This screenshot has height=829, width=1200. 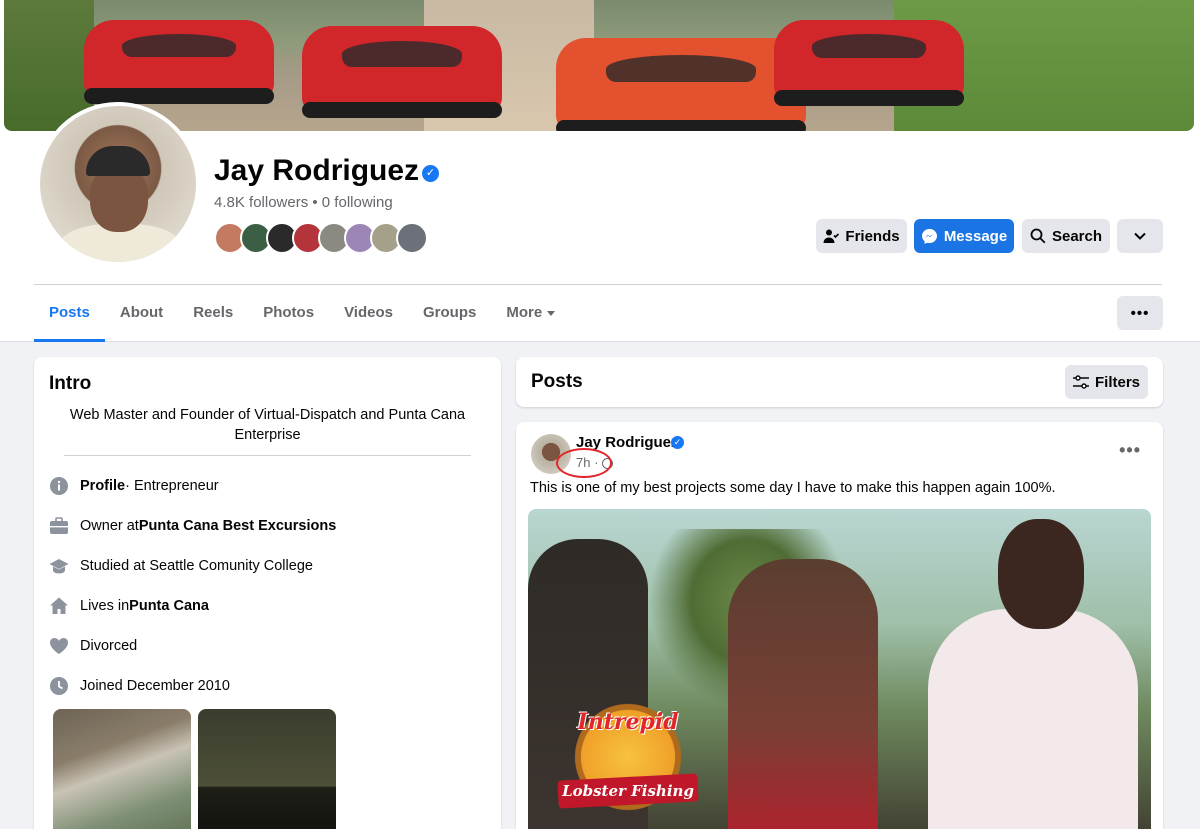 I want to click on message-button-label: Message, so click(x=975, y=236).